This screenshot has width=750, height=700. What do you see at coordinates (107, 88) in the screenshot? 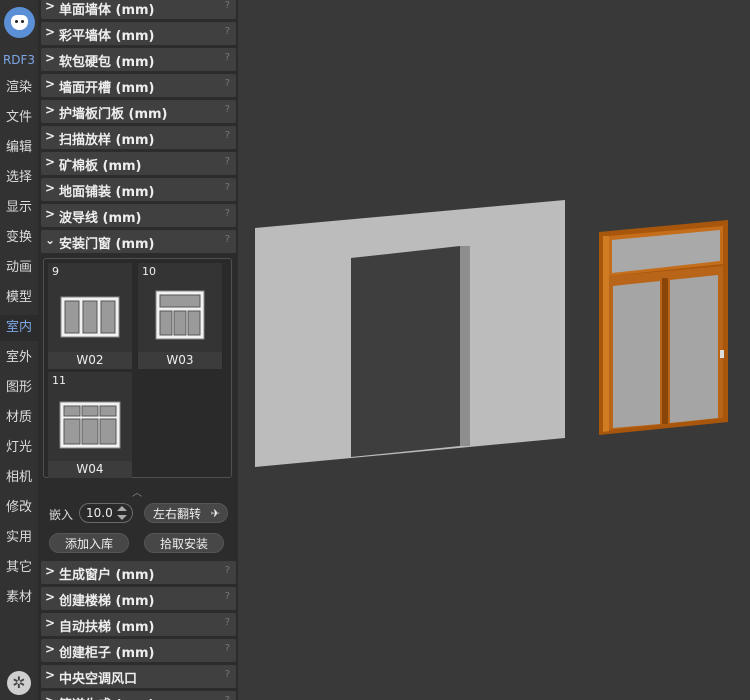
I see `section-title: 墙面开槽 (mm)` at bounding box center [107, 88].